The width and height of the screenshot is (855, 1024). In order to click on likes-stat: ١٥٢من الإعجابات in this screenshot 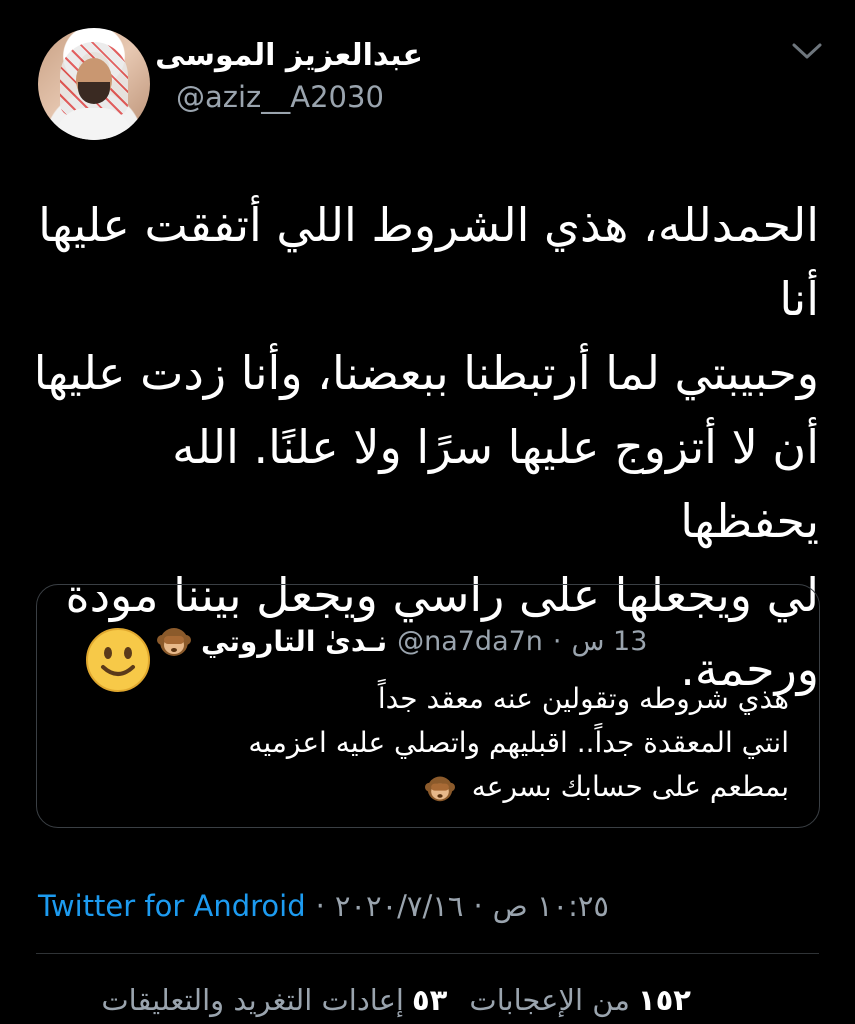, I will do `click(580, 1000)`.